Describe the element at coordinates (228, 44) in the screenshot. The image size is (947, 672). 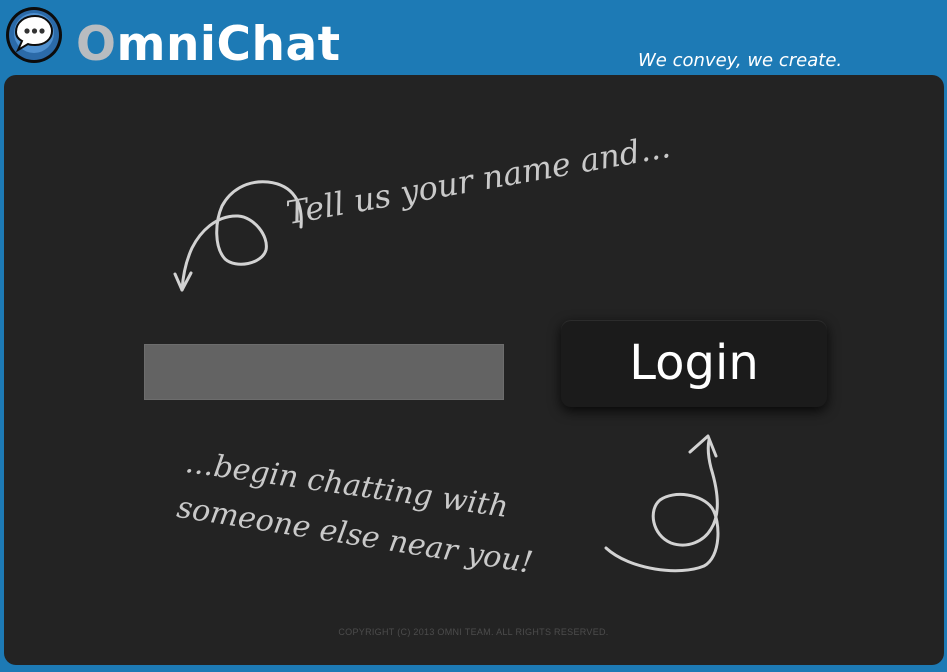
I see `brand-rest: mniChat` at that location.